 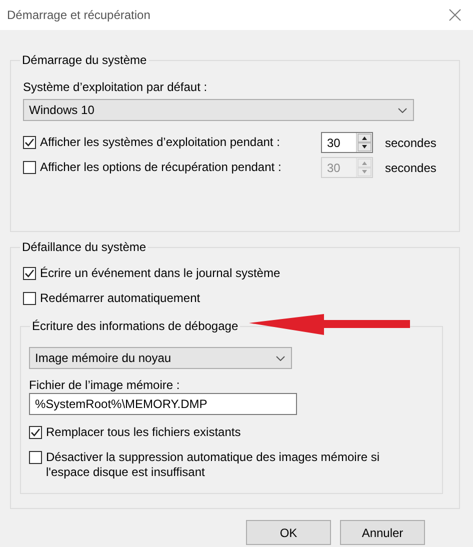 What do you see at coordinates (78, 15) in the screenshot?
I see `window-title: Démarrage et récupération` at bounding box center [78, 15].